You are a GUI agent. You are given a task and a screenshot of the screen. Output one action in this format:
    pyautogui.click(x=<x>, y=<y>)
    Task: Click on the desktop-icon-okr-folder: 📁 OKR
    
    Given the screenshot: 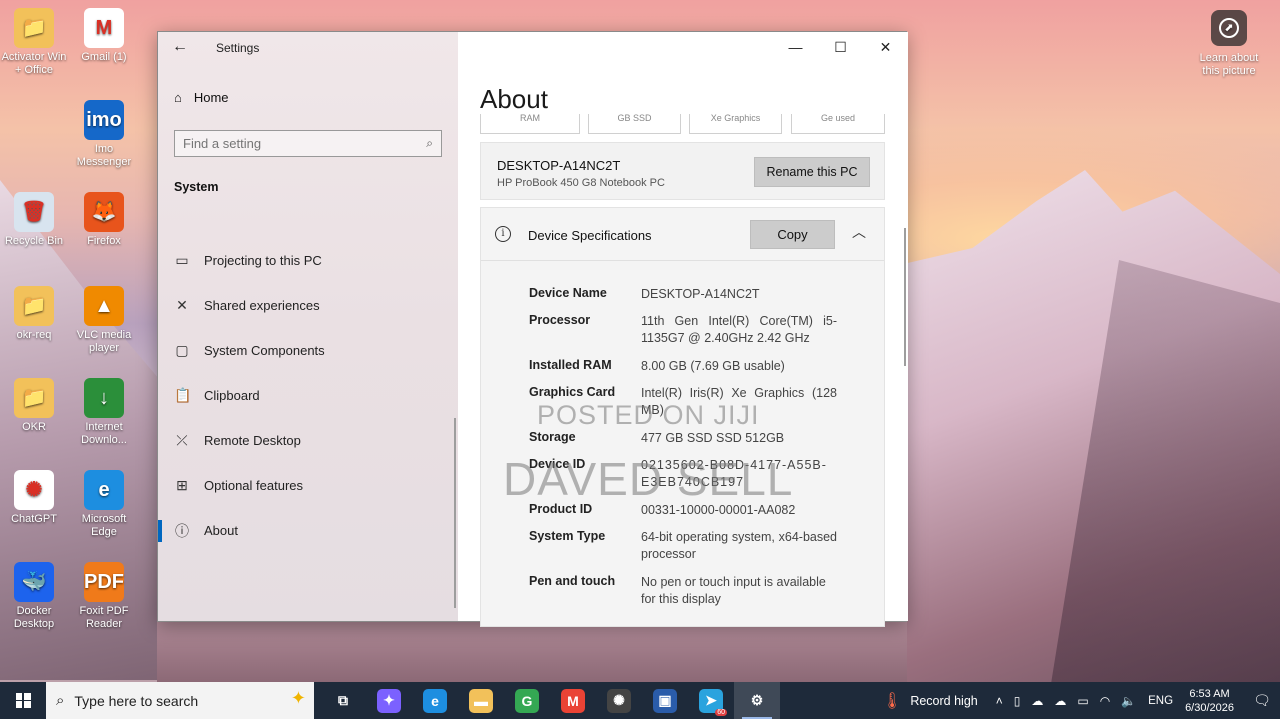 What is the action you would take?
    pyautogui.click(x=34, y=406)
    